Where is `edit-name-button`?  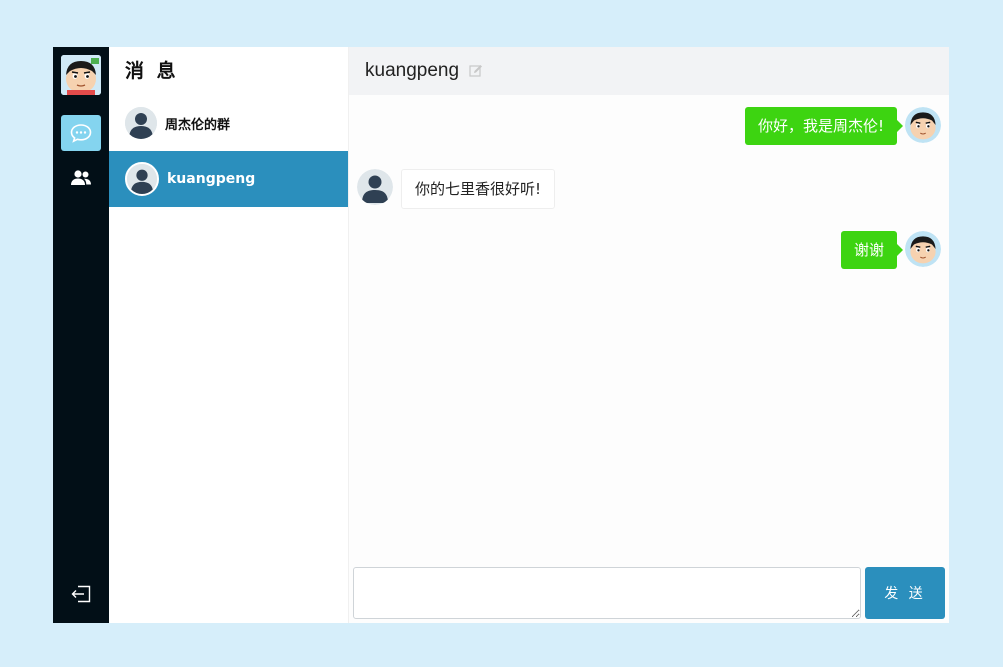 edit-name-button is located at coordinates (476, 71).